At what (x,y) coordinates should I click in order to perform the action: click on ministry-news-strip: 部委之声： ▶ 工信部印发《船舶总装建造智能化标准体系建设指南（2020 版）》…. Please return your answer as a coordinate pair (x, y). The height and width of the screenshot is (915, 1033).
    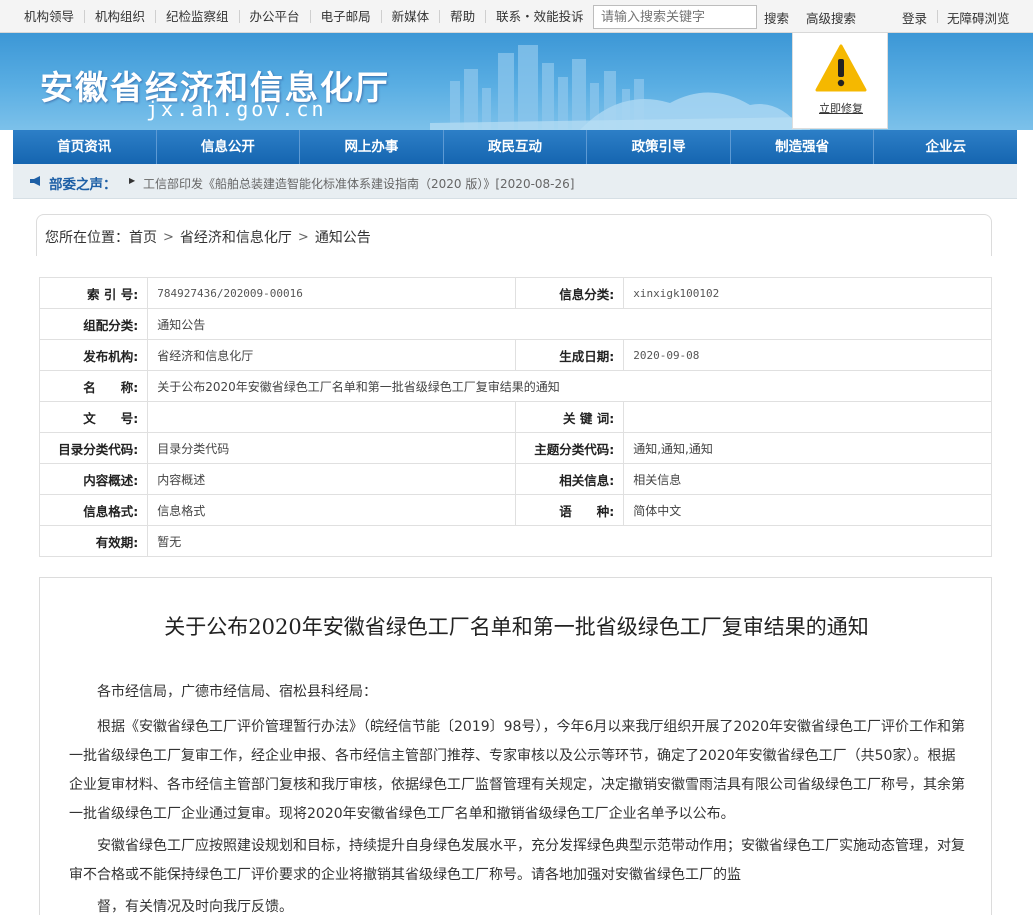
    Looking at the image, I should click on (515, 181).